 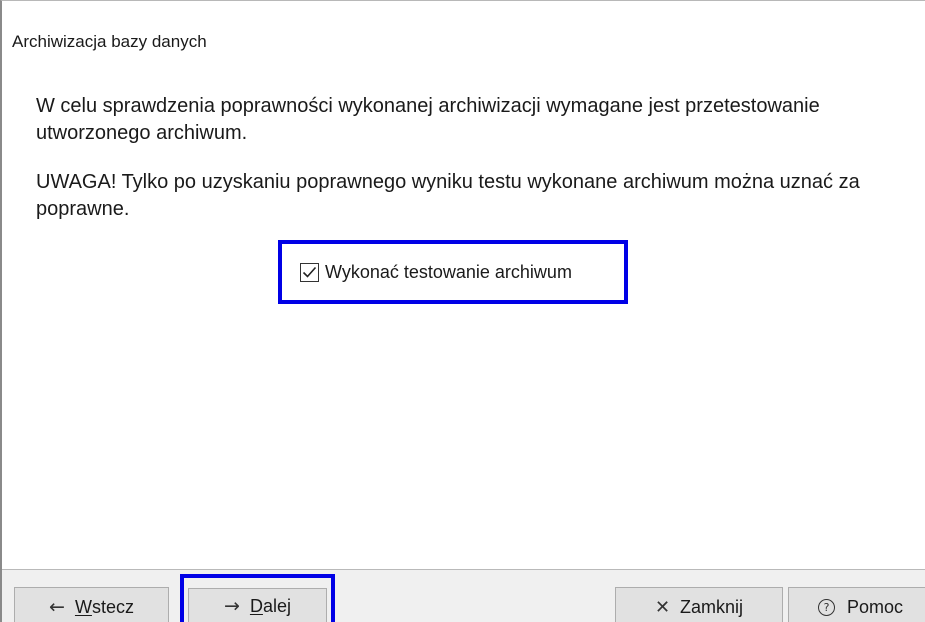 What do you see at coordinates (57, 607) in the screenshot?
I see `arrow-left-icon: ←` at bounding box center [57, 607].